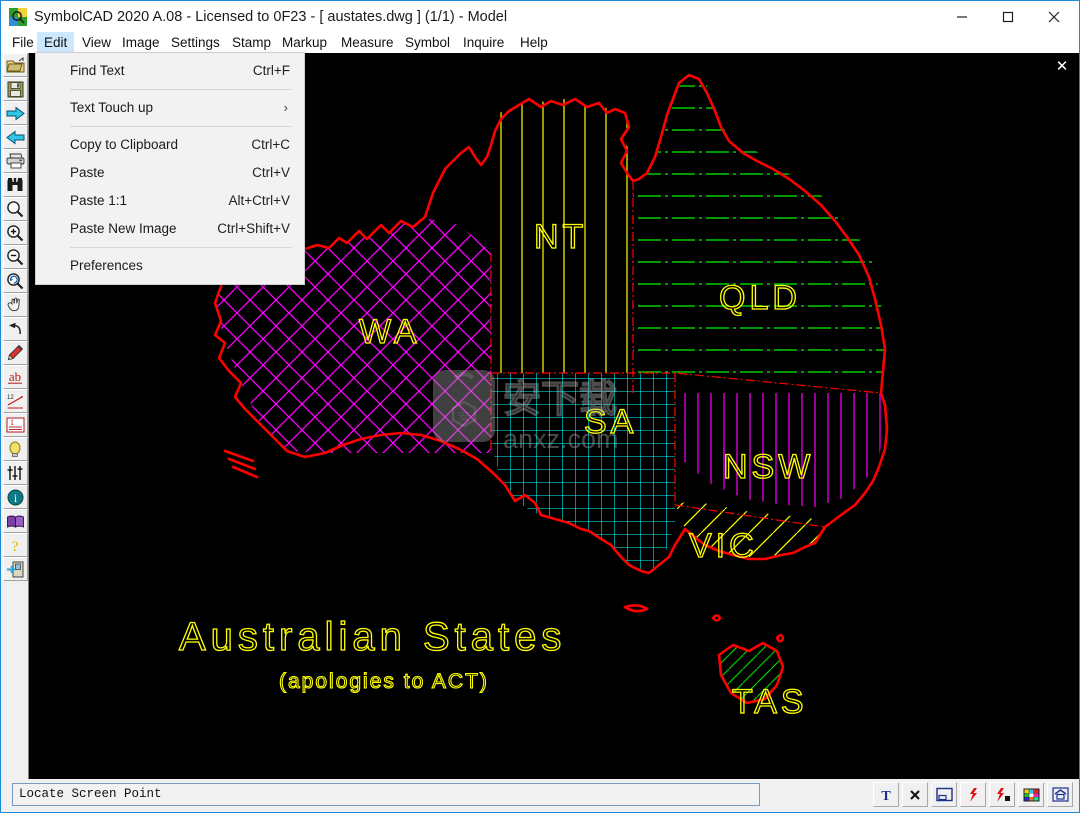 The image size is (1080, 813). Describe the element at coordinates (15, 89) in the screenshot. I see `save-disk-icon` at that location.